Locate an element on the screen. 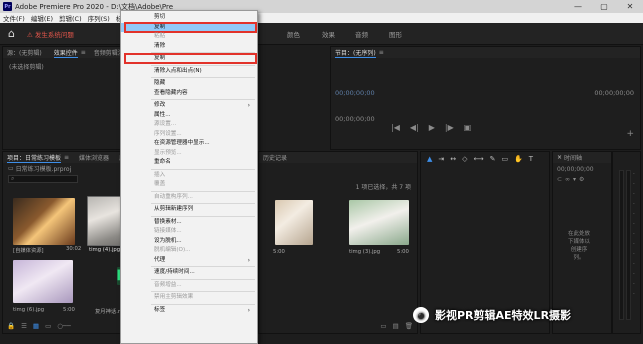 This screenshot has width=643, height=344. context-menu-item: 清除 is located at coordinates (189, 46).